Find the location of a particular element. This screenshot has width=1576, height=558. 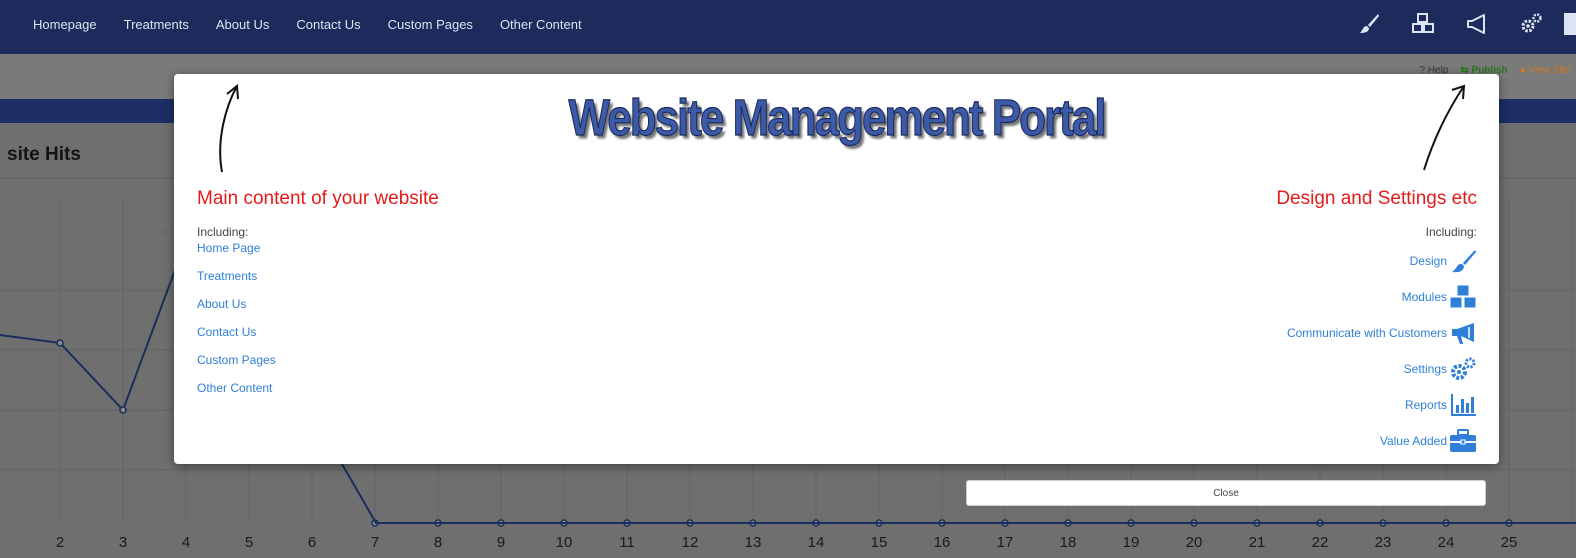

megaphone-icon is located at coordinates (1463, 333).